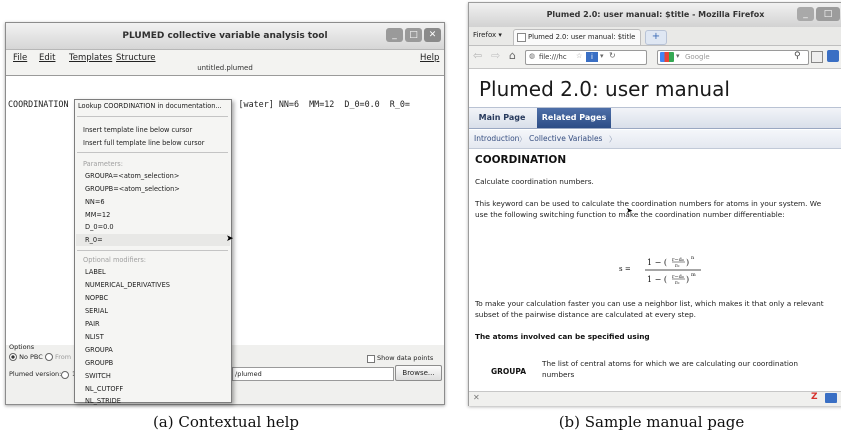 The width and height of the screenshot is (841, 442). What do you see at coordinates (104, 389) in the screenshot?
I see `modifier-nl-cutoff-item: NL_CUTOFF` at bounding box center [104, 389].